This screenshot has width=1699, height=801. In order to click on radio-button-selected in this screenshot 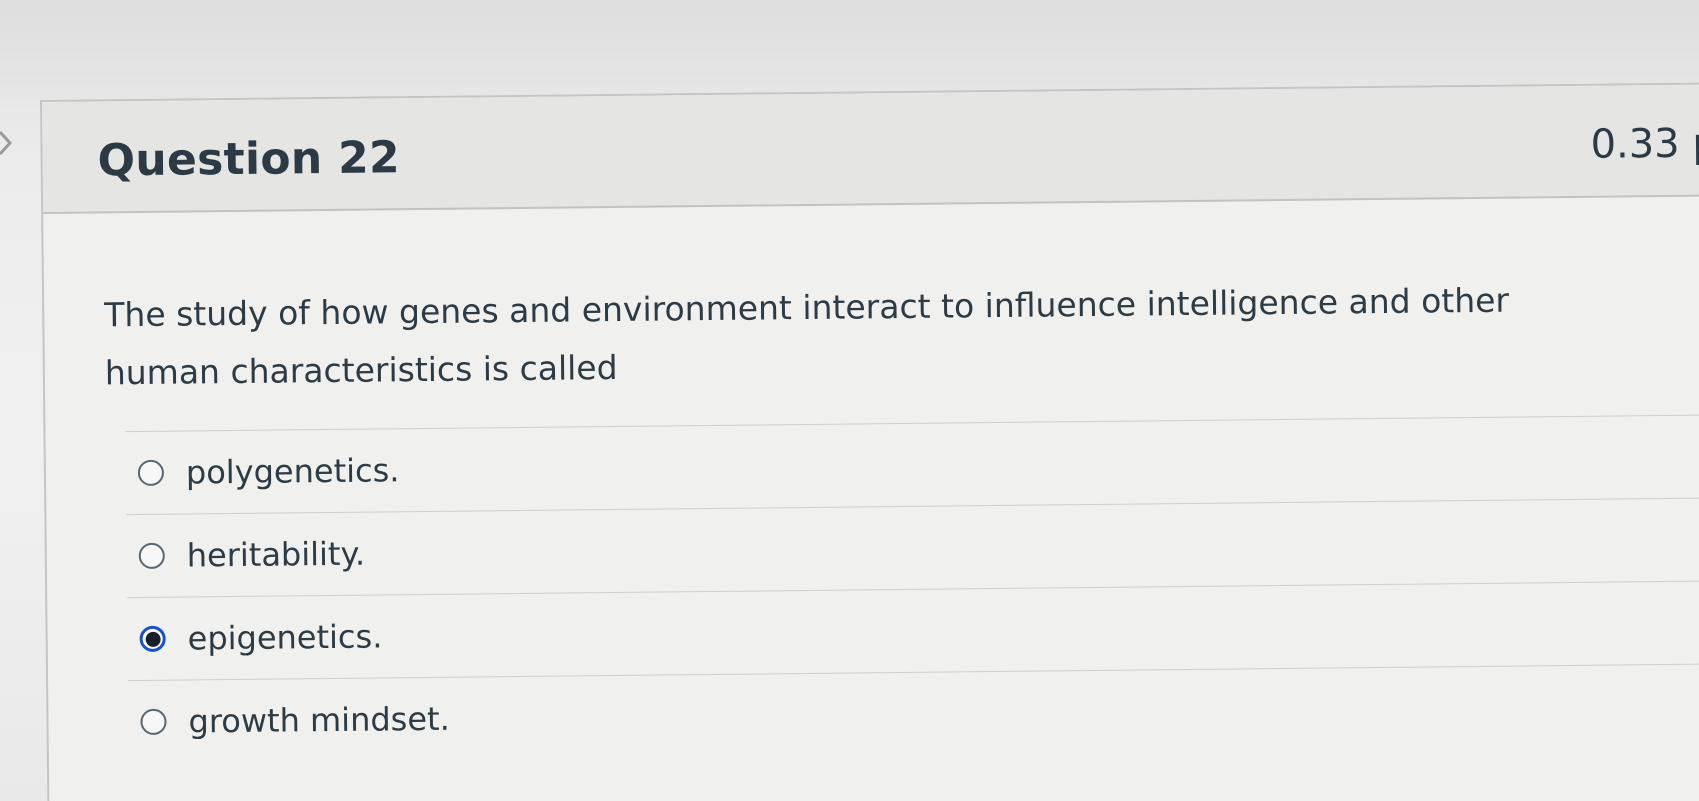, I will do `click(152, 638)`.